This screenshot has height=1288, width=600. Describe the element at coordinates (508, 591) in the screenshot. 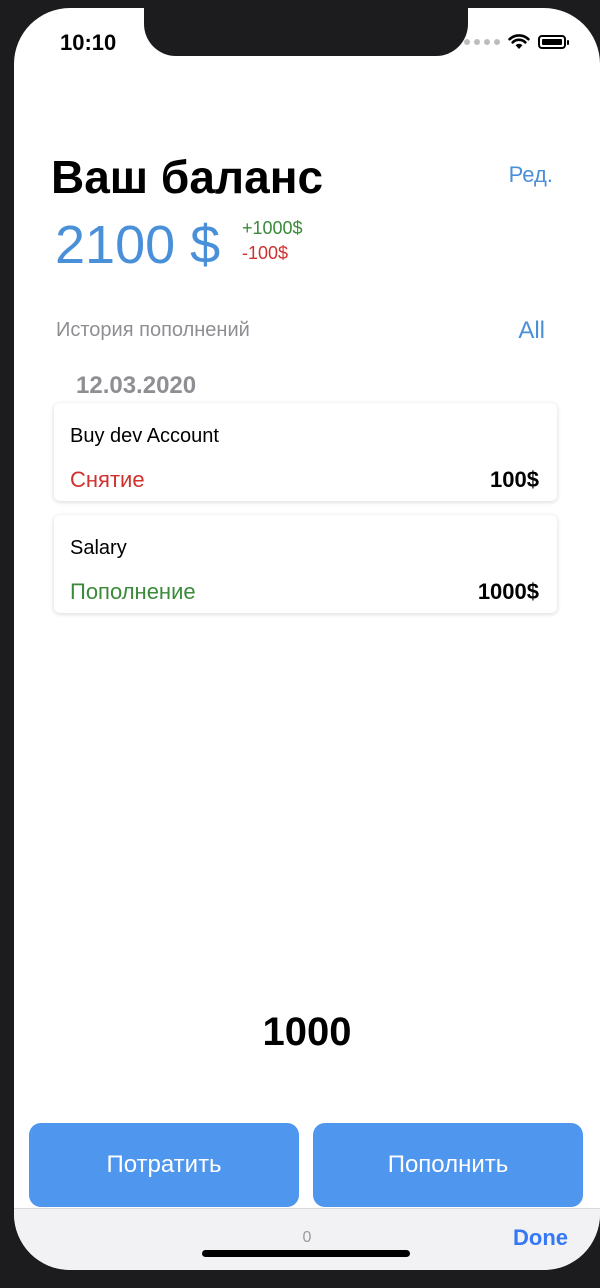

I see `transaction-amount: 1000$` at that location.